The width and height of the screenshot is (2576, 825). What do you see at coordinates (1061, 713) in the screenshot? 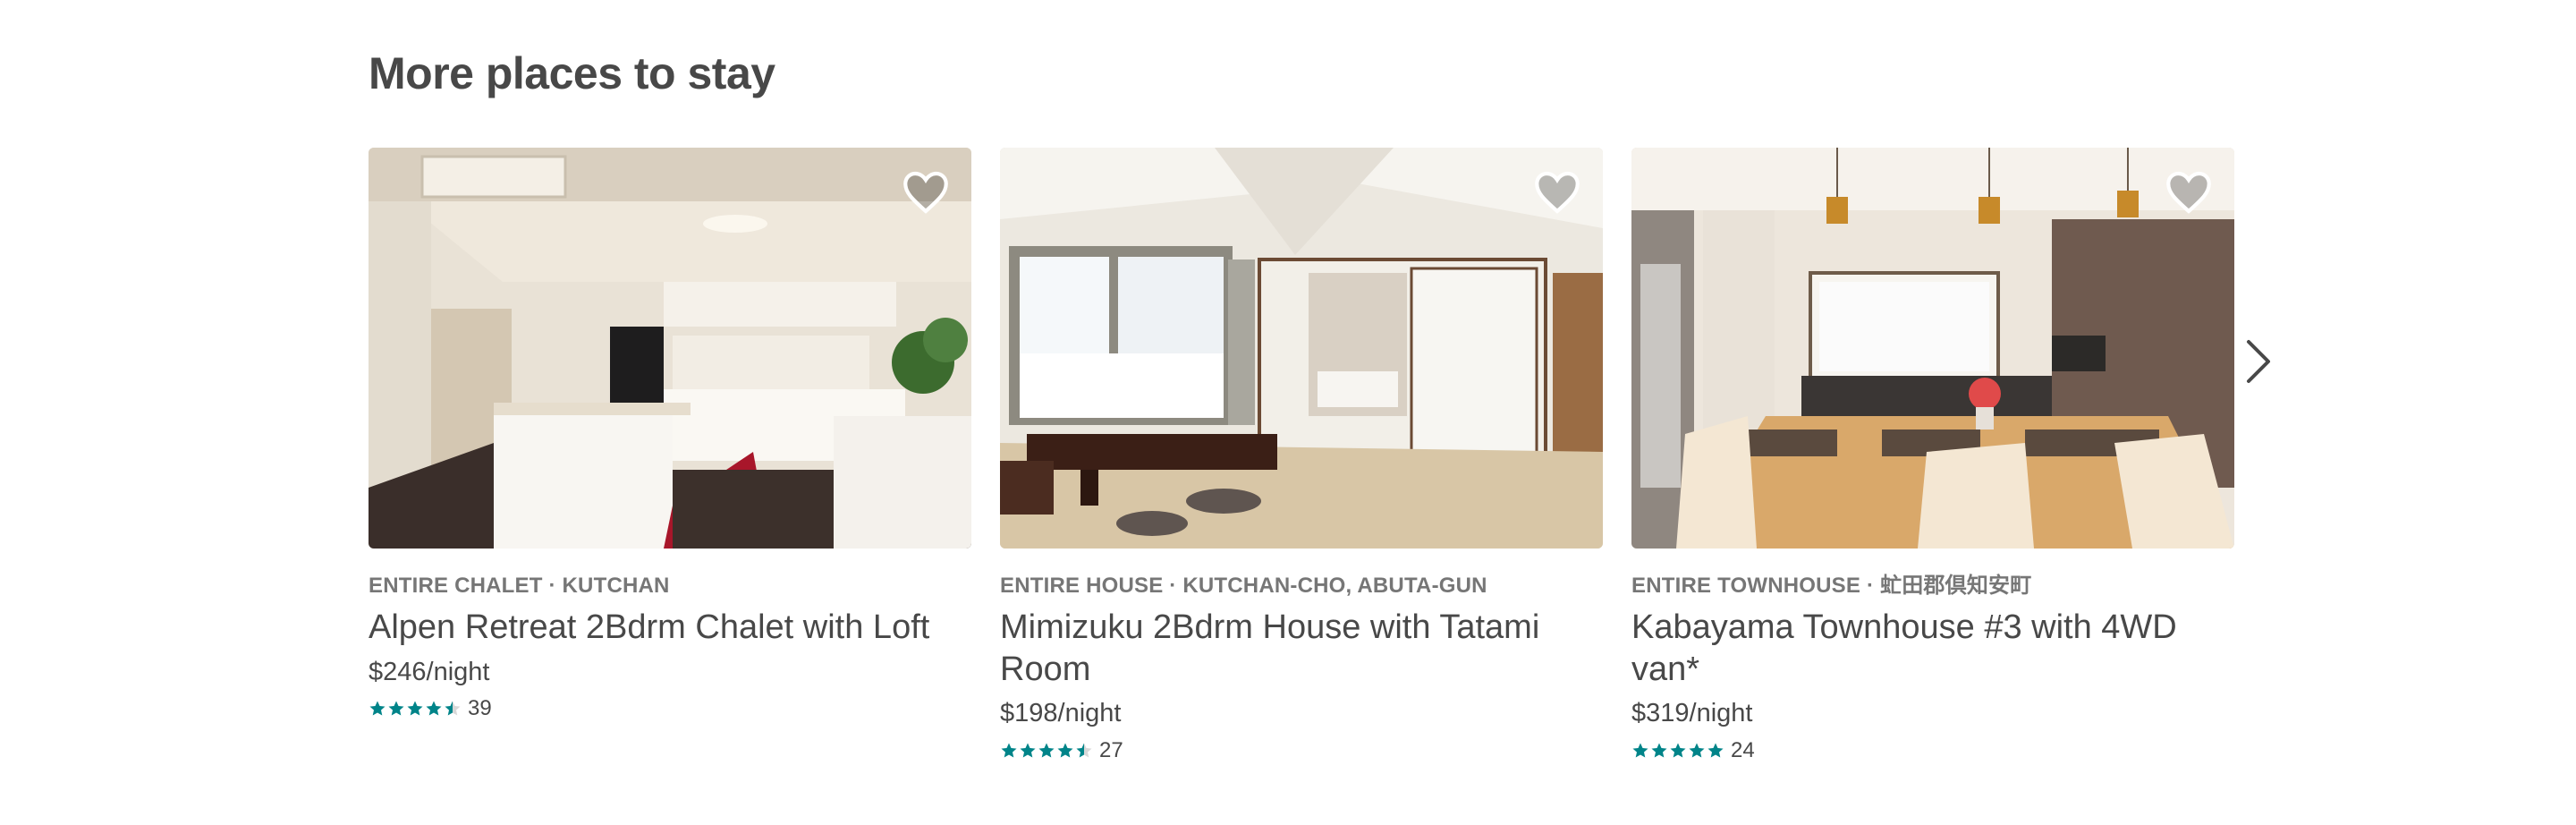
I see `listing-price: $198/night` at bounding box center [1061, 713].